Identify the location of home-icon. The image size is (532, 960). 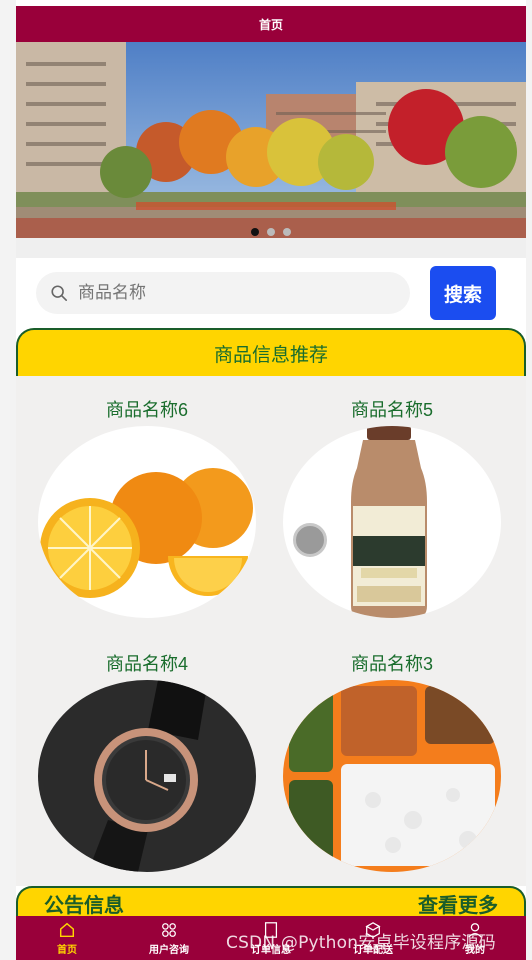
(67, 930).